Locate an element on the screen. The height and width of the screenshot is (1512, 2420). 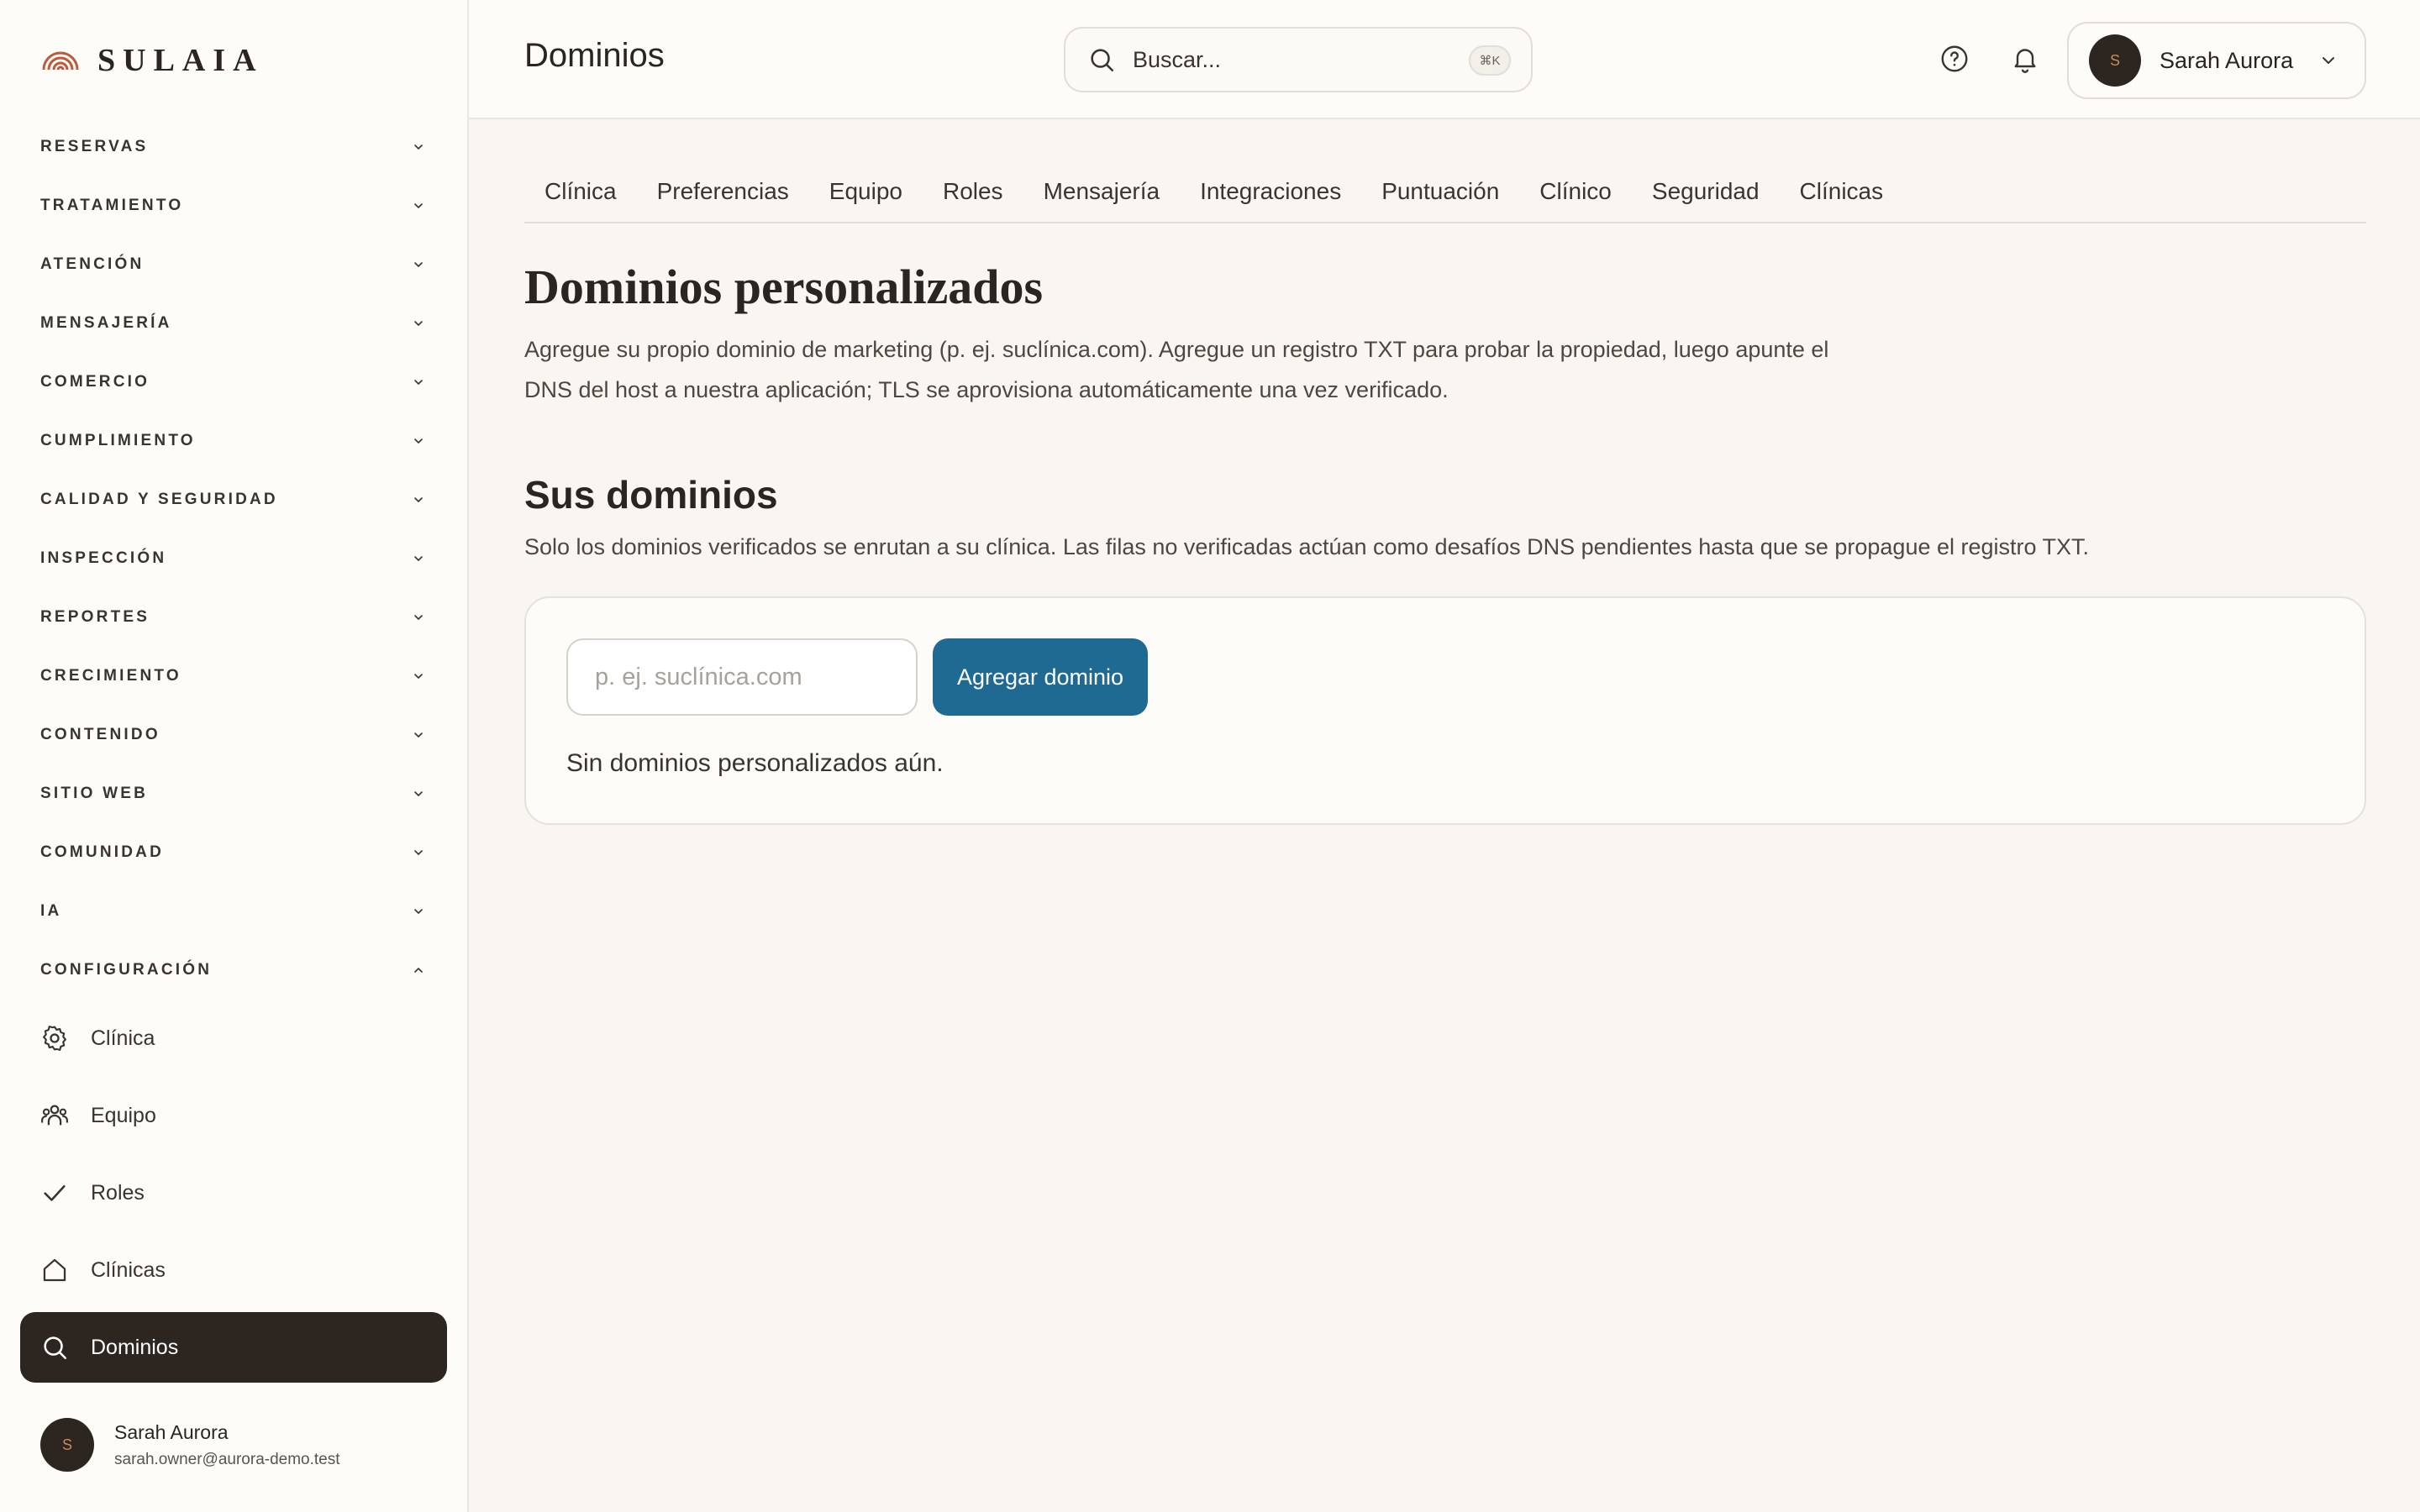
sidebar-item-clínica: Clínica is located at coordinates (233, 1038).